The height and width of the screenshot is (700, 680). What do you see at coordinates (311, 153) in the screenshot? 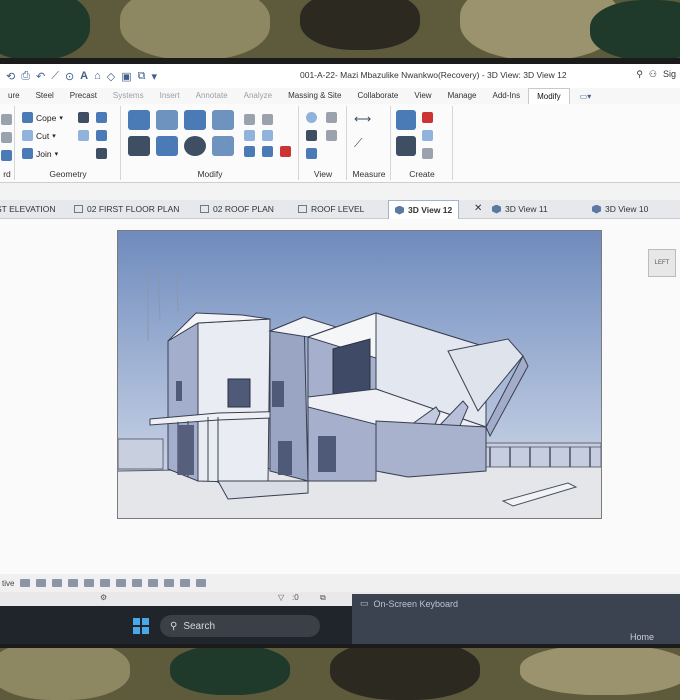
I see `hide-icon` at bounding box center [311, 153].